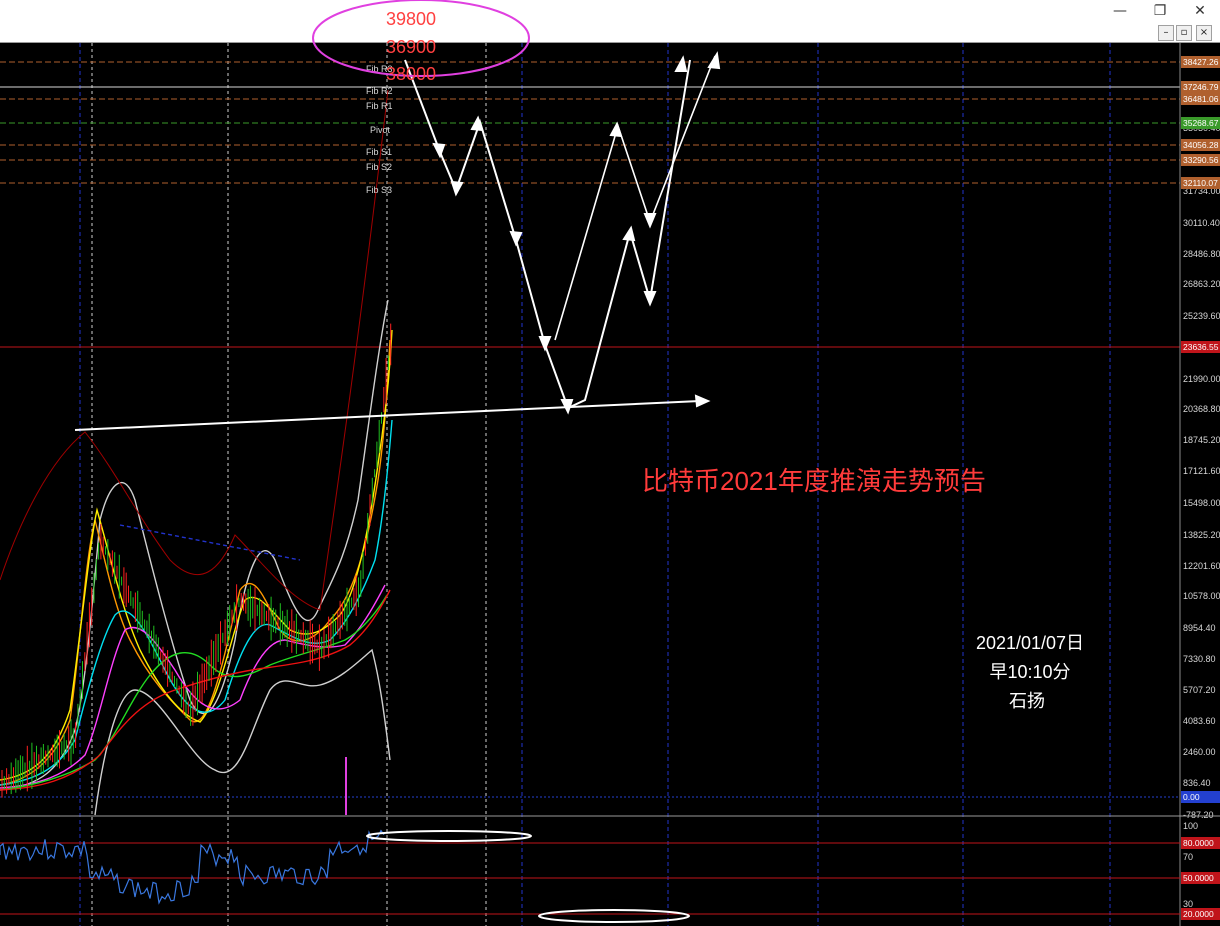 Image resolution: width=1220 pixels, height=926 pixels. What do you see at coordinates (411, 74) in the screenshot?
I see `target-value-3: 38000` at bounding box center [411, 74].